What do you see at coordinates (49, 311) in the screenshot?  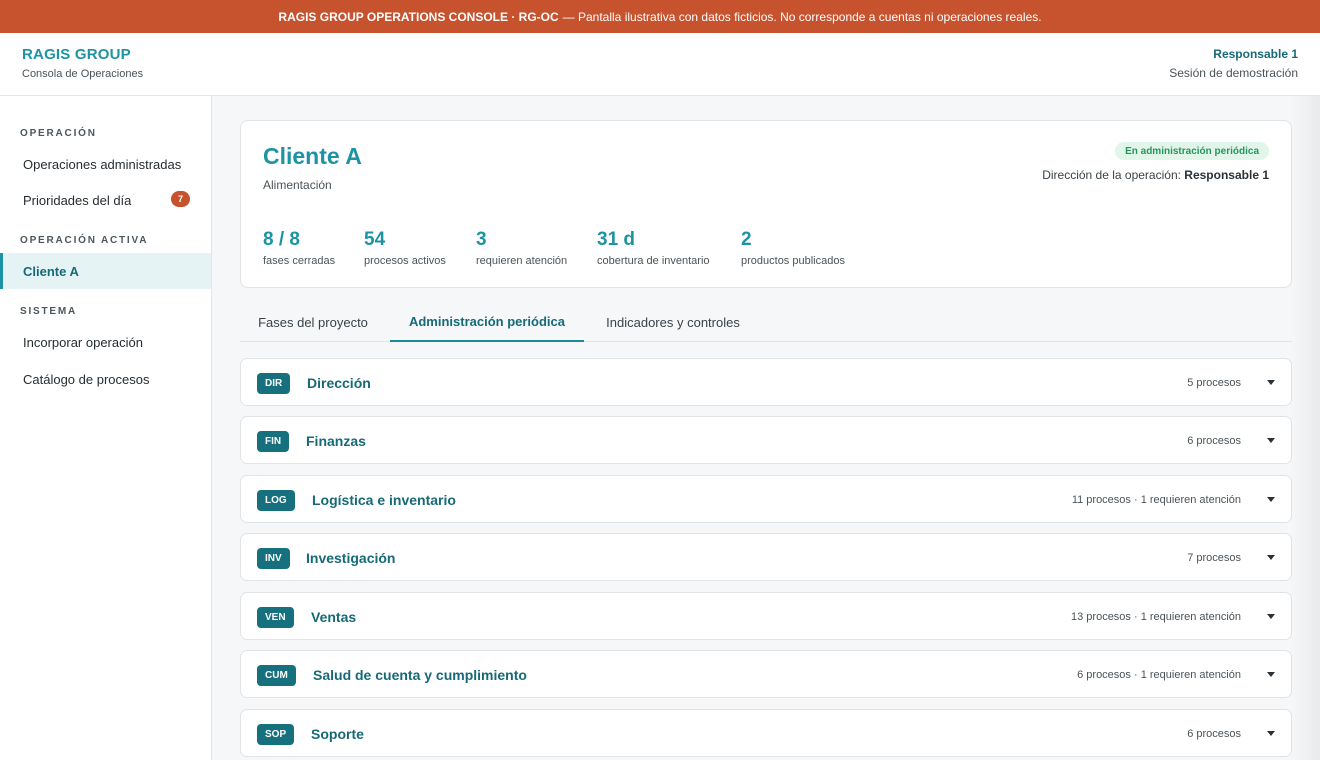 I see `sidebar-section-sistema: SISTEMA` at bounding box center [49, 311].